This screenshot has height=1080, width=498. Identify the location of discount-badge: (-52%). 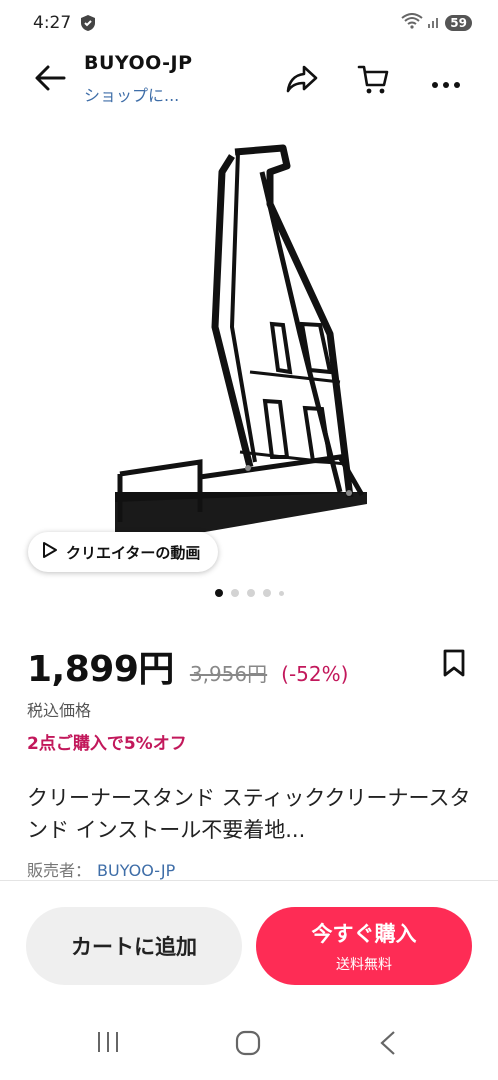
(315, 674).